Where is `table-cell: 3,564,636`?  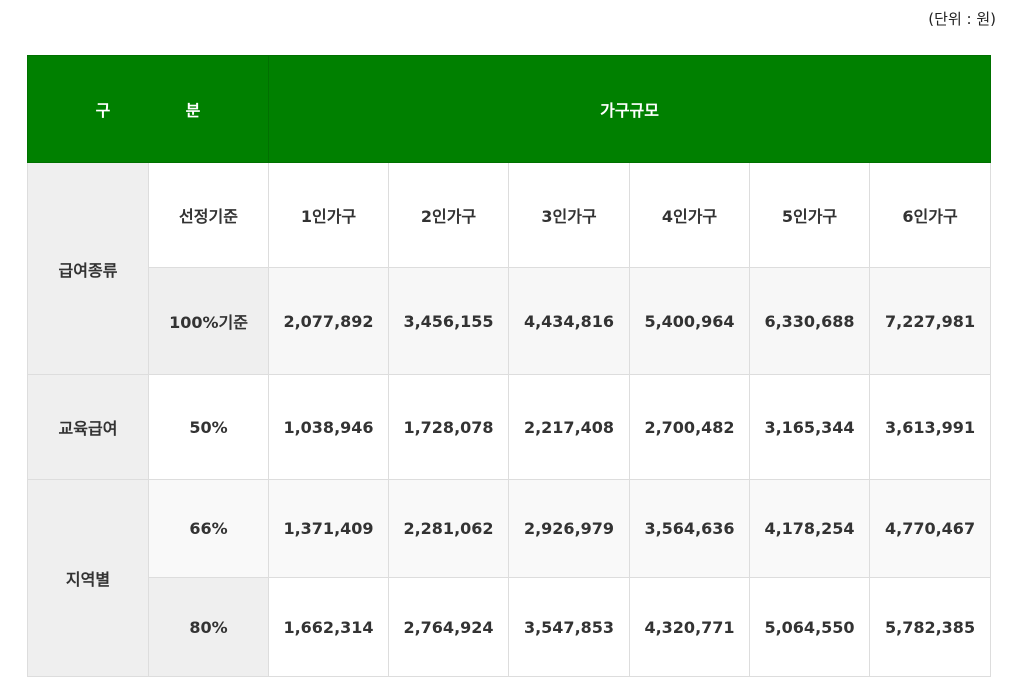
table-cell: 3,564,636 is located at coordinates (689, 528).